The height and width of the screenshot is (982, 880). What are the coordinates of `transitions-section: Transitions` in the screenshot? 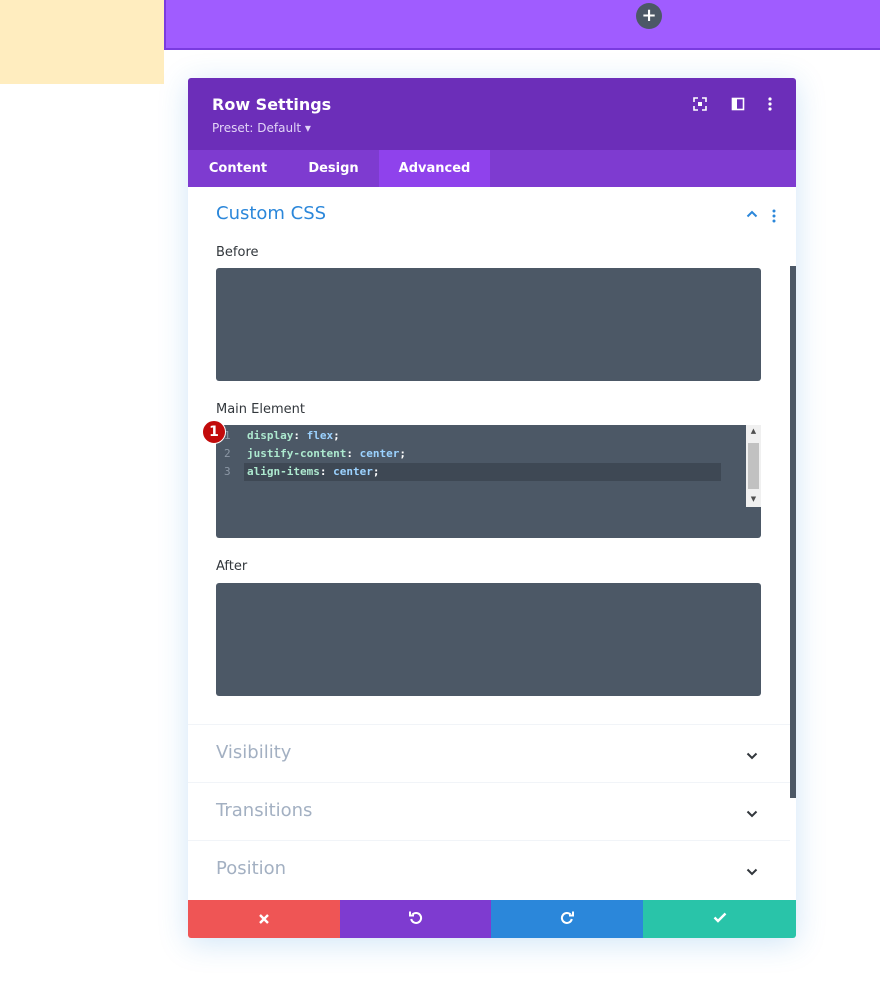 It's located at (489, 811).